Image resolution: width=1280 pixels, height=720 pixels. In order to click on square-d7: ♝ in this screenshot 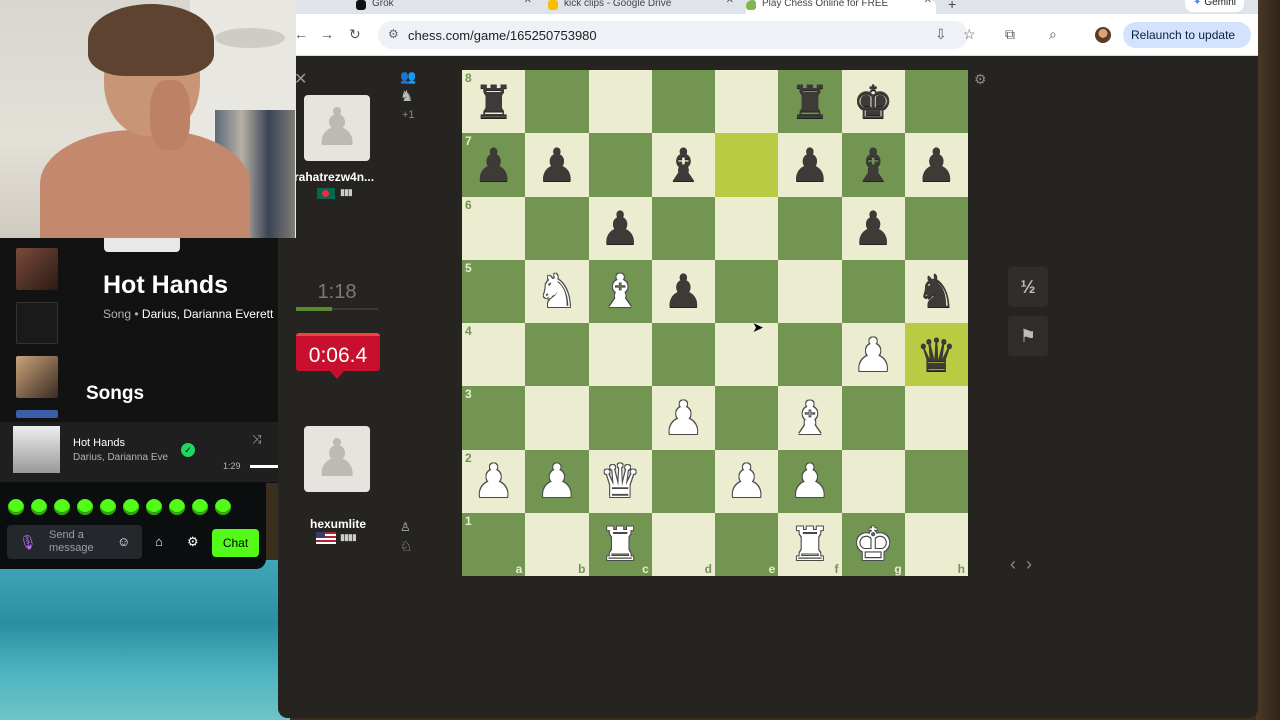, I will do `click(683, 165)`.